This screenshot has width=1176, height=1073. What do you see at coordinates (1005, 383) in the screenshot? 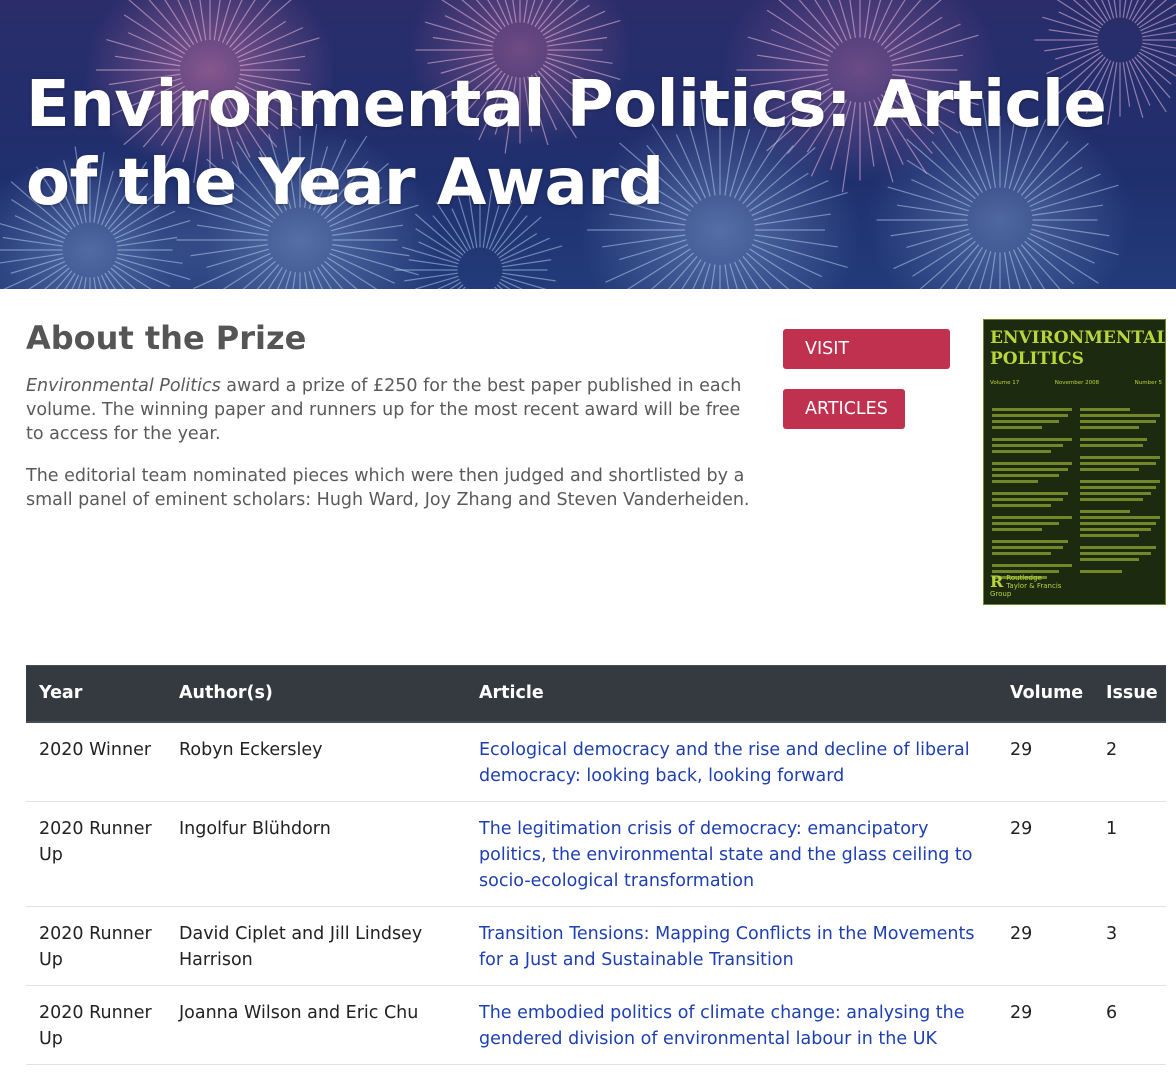
I see `cover-volume: Volume 17` at bounding box center [1005, 383].